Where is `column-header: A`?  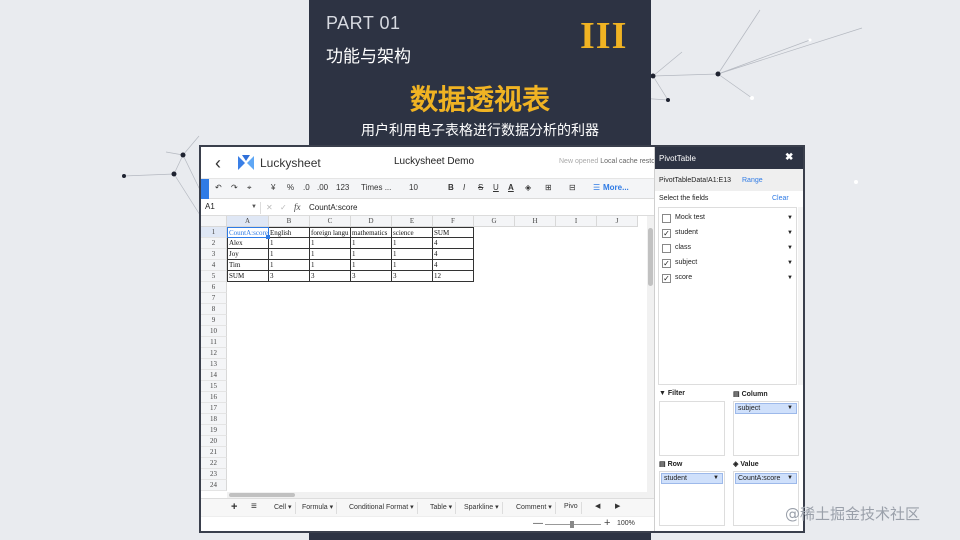
column-header: A is located at coordinates (248, 221).